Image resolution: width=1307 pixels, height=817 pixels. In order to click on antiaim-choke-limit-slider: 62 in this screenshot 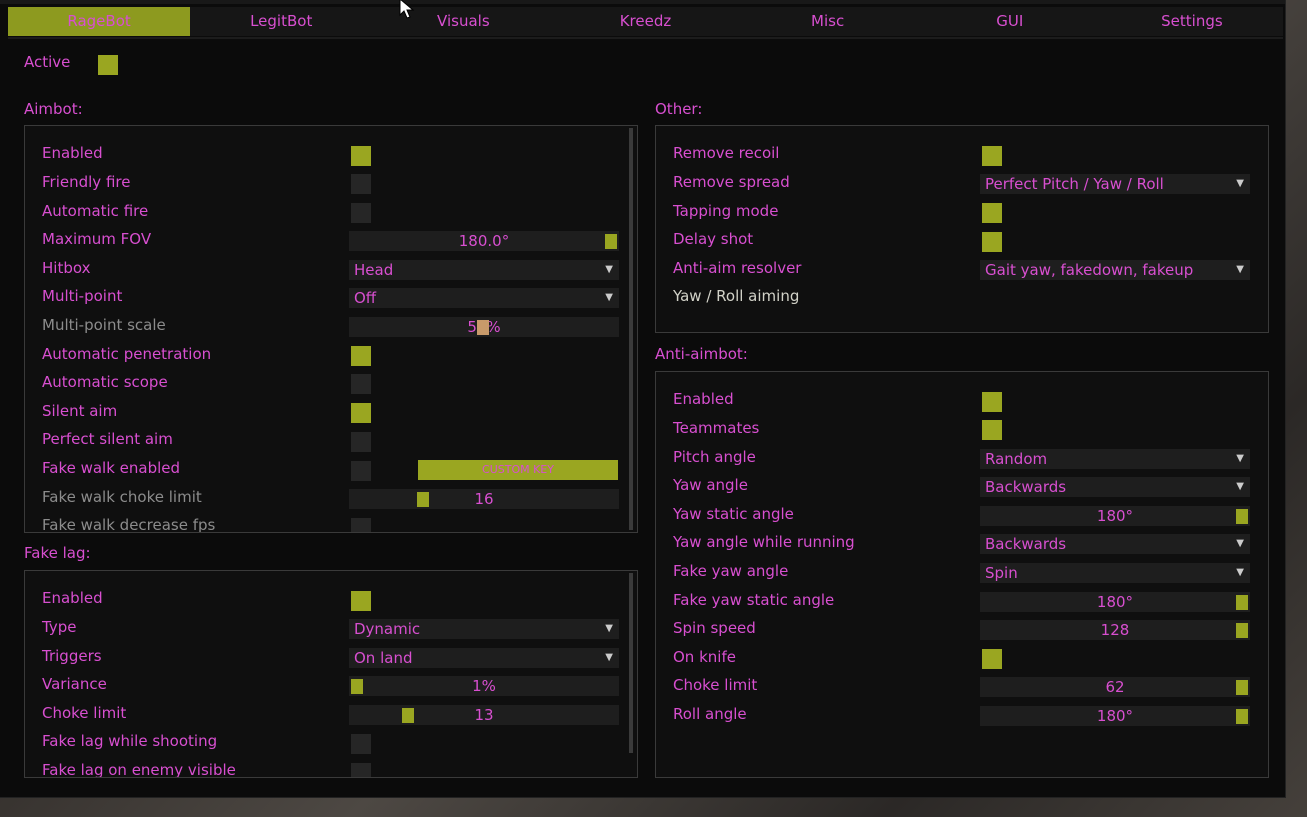, I will do `click(1115, 687)`.